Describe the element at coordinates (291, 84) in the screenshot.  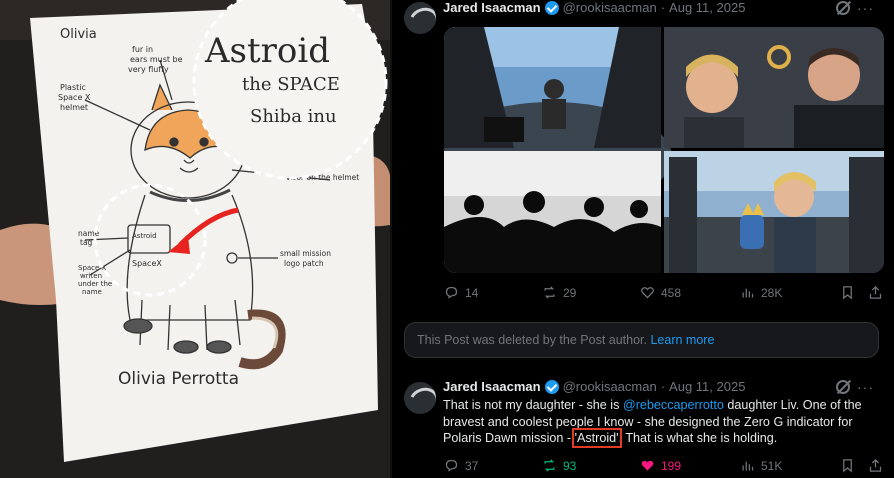
I see `title-line-2: the SPACE` at that location.